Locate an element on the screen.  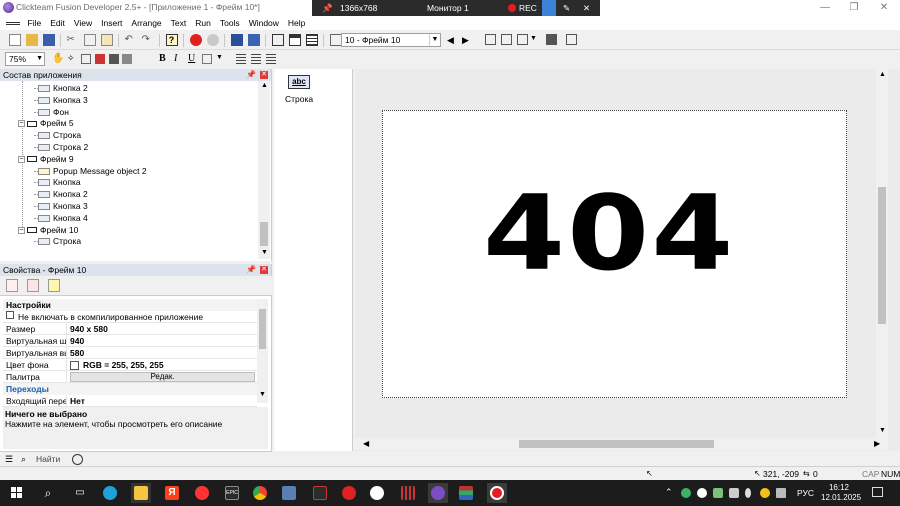
align-right-icon is located at coordinates (271, 59).